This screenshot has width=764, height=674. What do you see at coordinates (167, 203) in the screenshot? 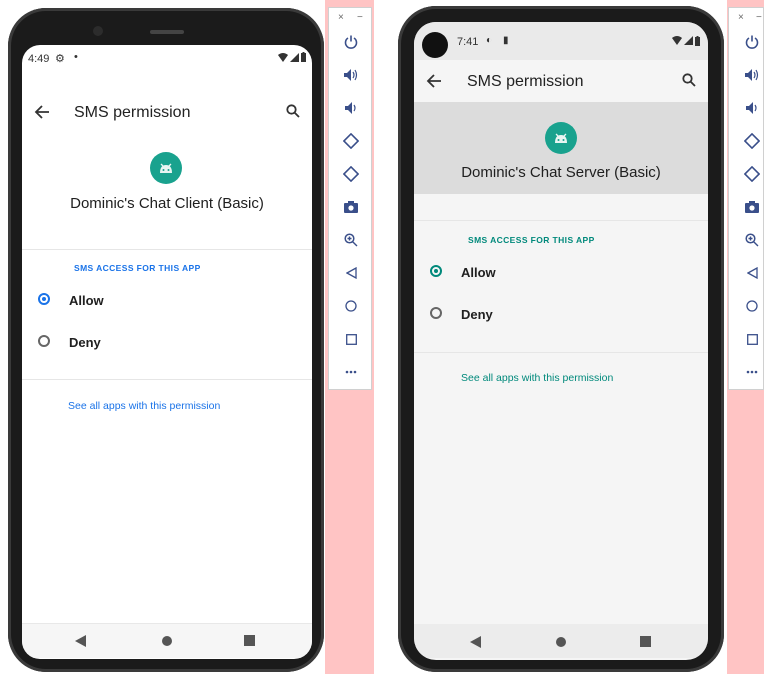
I see `app-name: Dominic's Chat Client (Basic)` at bounding box center [167, 203].